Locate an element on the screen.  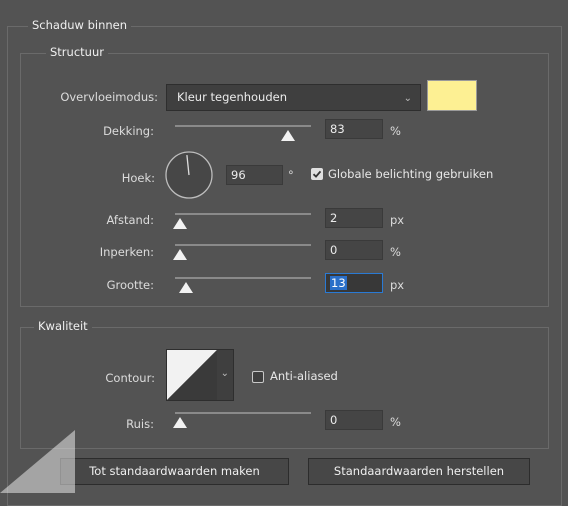
choke-label: Inperken: is located at coordinates (126, 252).